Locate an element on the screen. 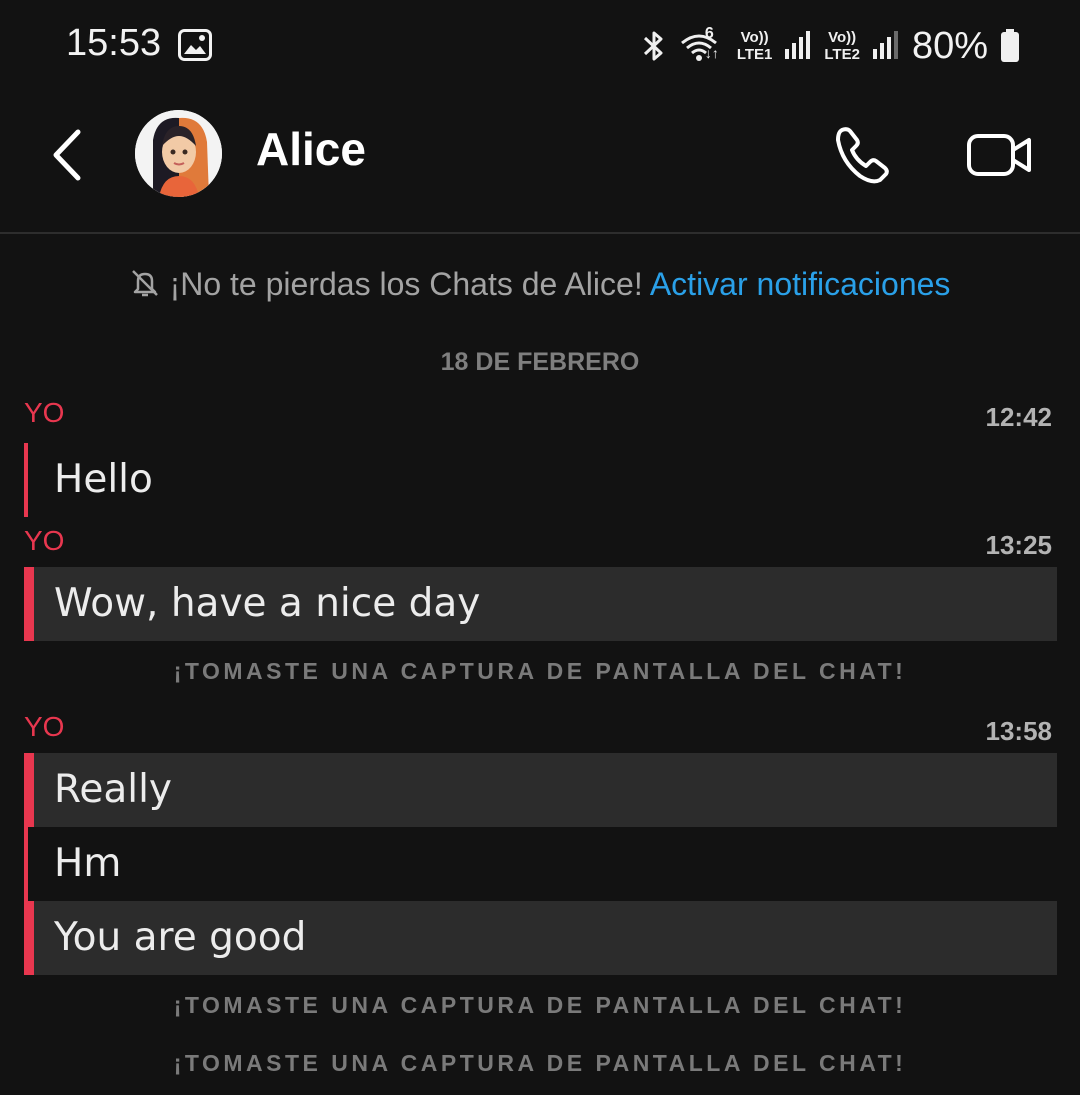 The image size is (1080, 1095). battery-percent: 80% is located at coordinates (949, 45).